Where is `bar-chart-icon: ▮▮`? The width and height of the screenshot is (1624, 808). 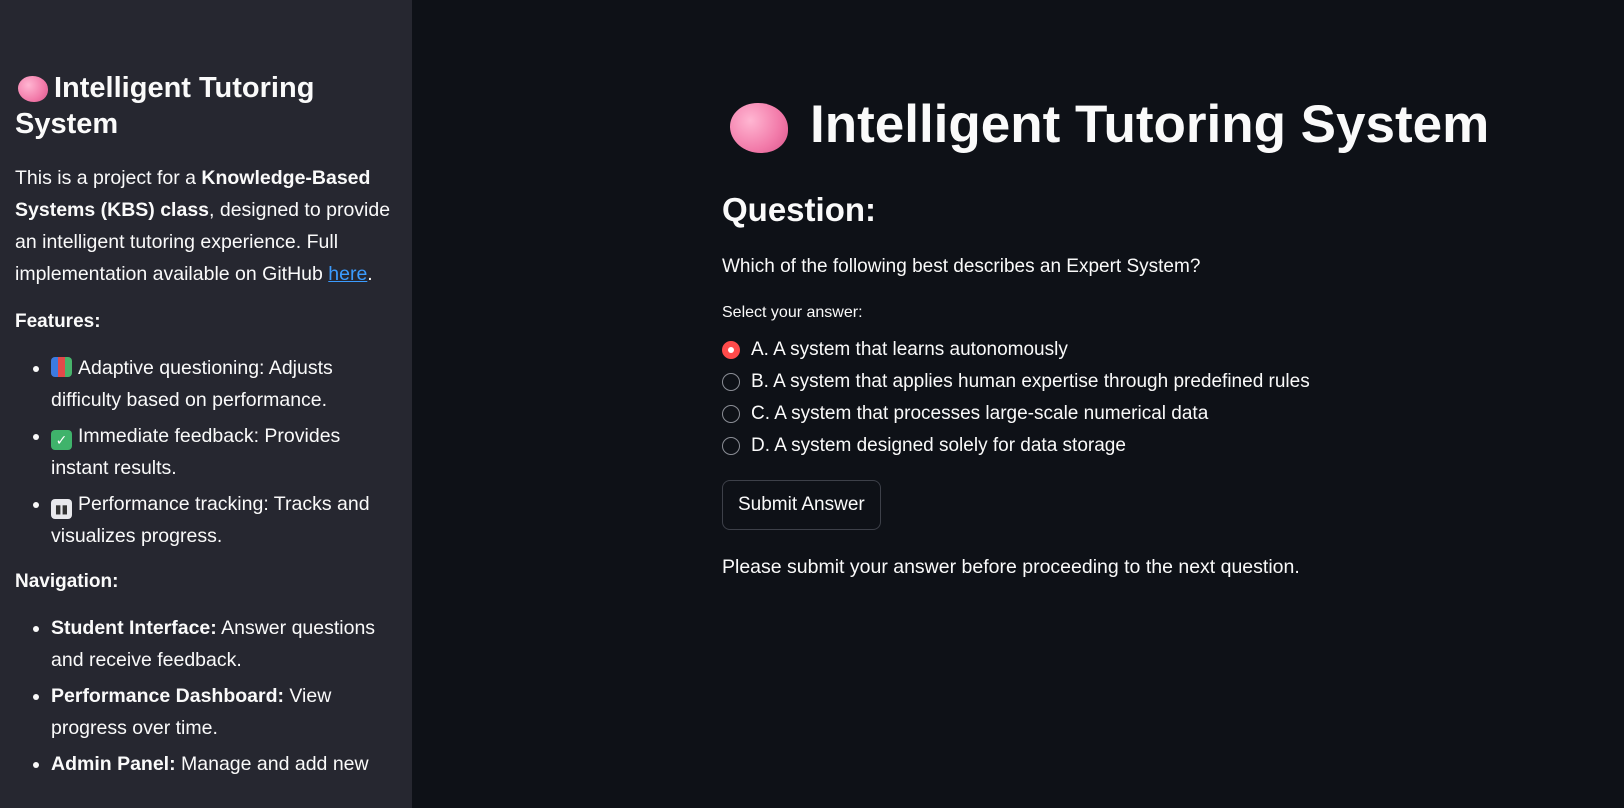 bar-chart-icon: ▮▮ is located at coordinates (61, 509).